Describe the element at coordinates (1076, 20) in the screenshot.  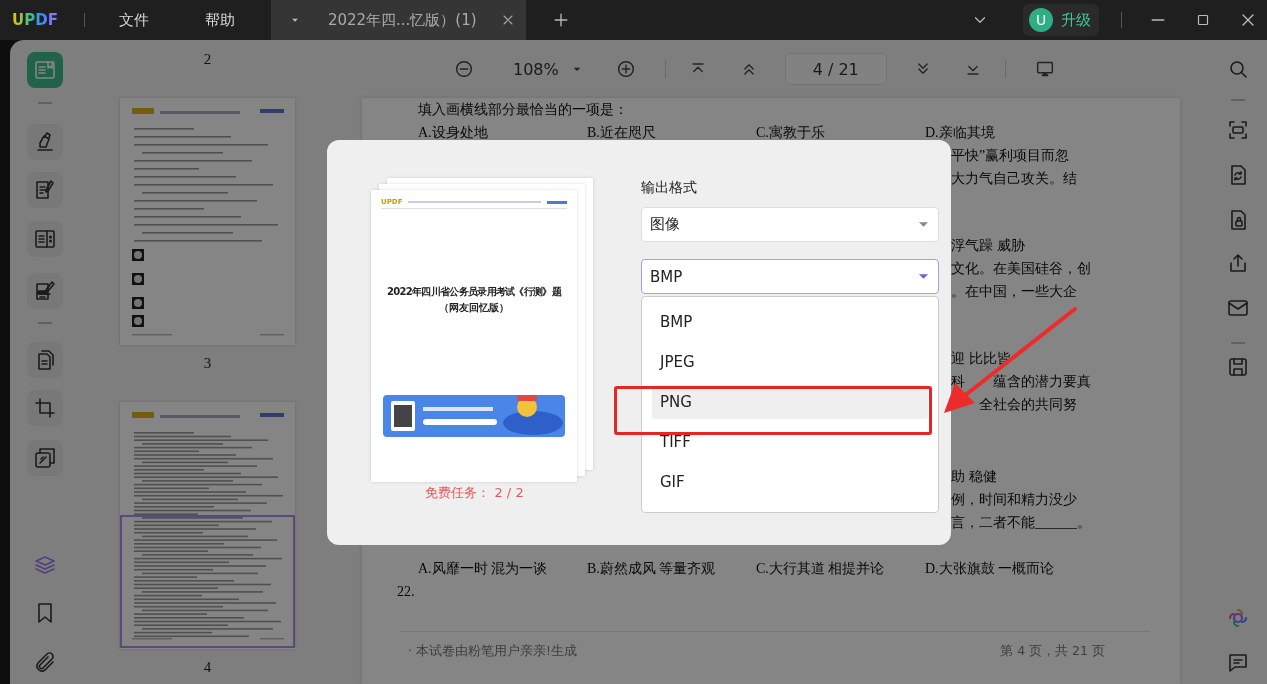
I see `upgrade-label: 升级` at that location.